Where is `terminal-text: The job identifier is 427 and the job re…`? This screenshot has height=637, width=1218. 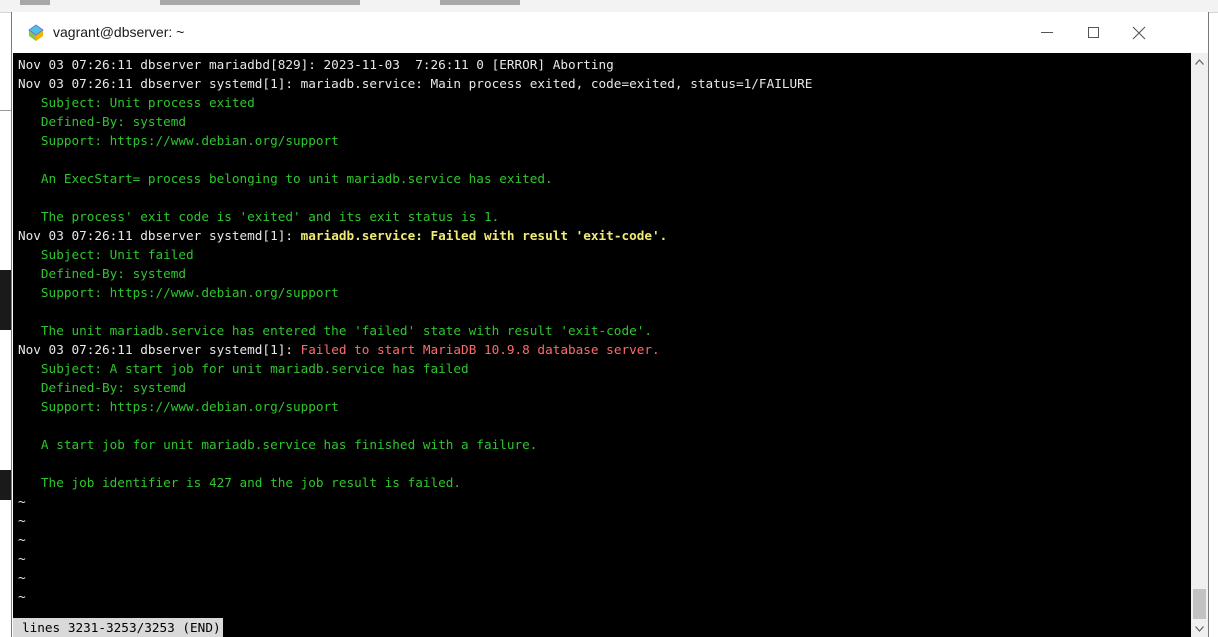 terminal-text: The job identifier is 427 and the job re… is located at coordinates (240, 482).